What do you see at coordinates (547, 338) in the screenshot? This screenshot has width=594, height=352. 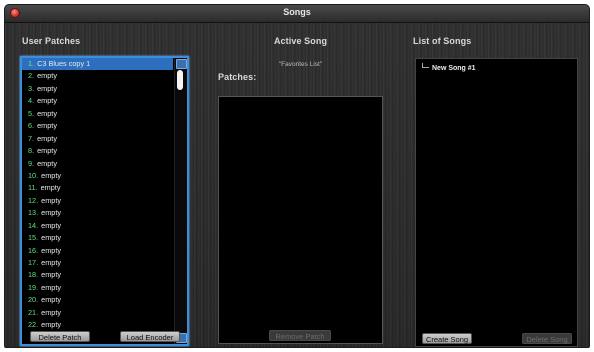 I see `delete-song-button: Delete Song` at bounding box center [547, 338].